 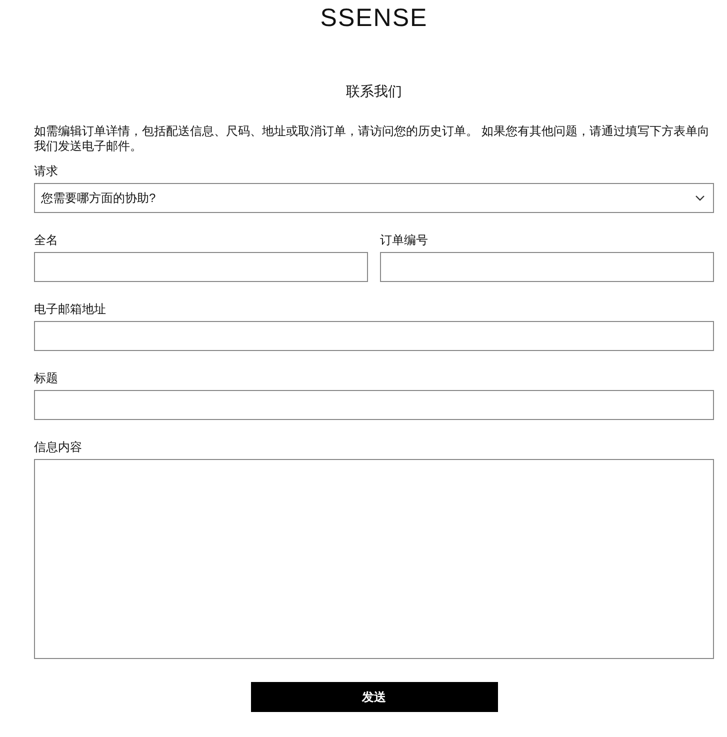 What do you see at coordinates (374, 697) in the screenshot?
I see `send-button: 发送` at bounding box center [374, 697].